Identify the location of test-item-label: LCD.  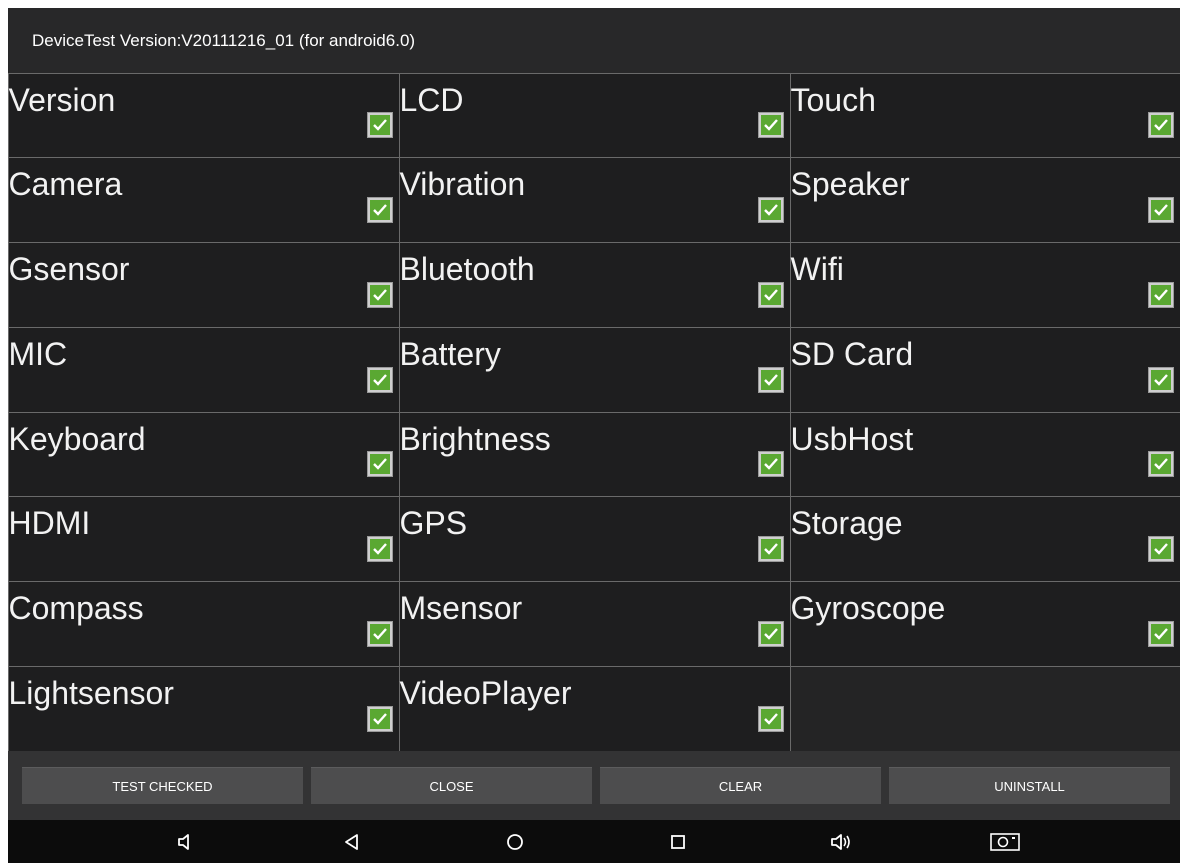
(431, 99).